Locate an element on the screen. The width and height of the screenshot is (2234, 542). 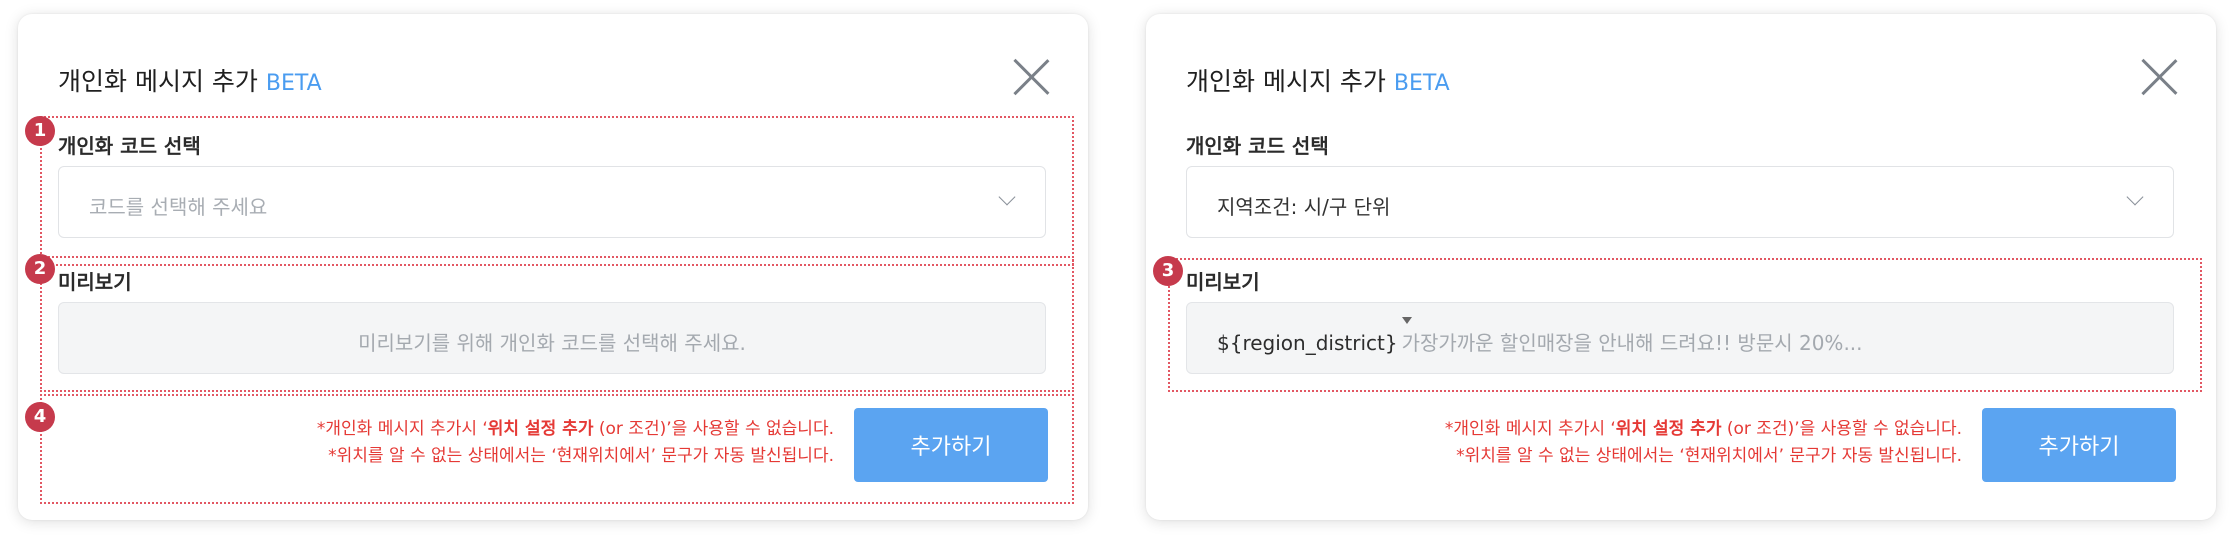
annotation-badge-2: 2 is located at coordinates (40, 269).